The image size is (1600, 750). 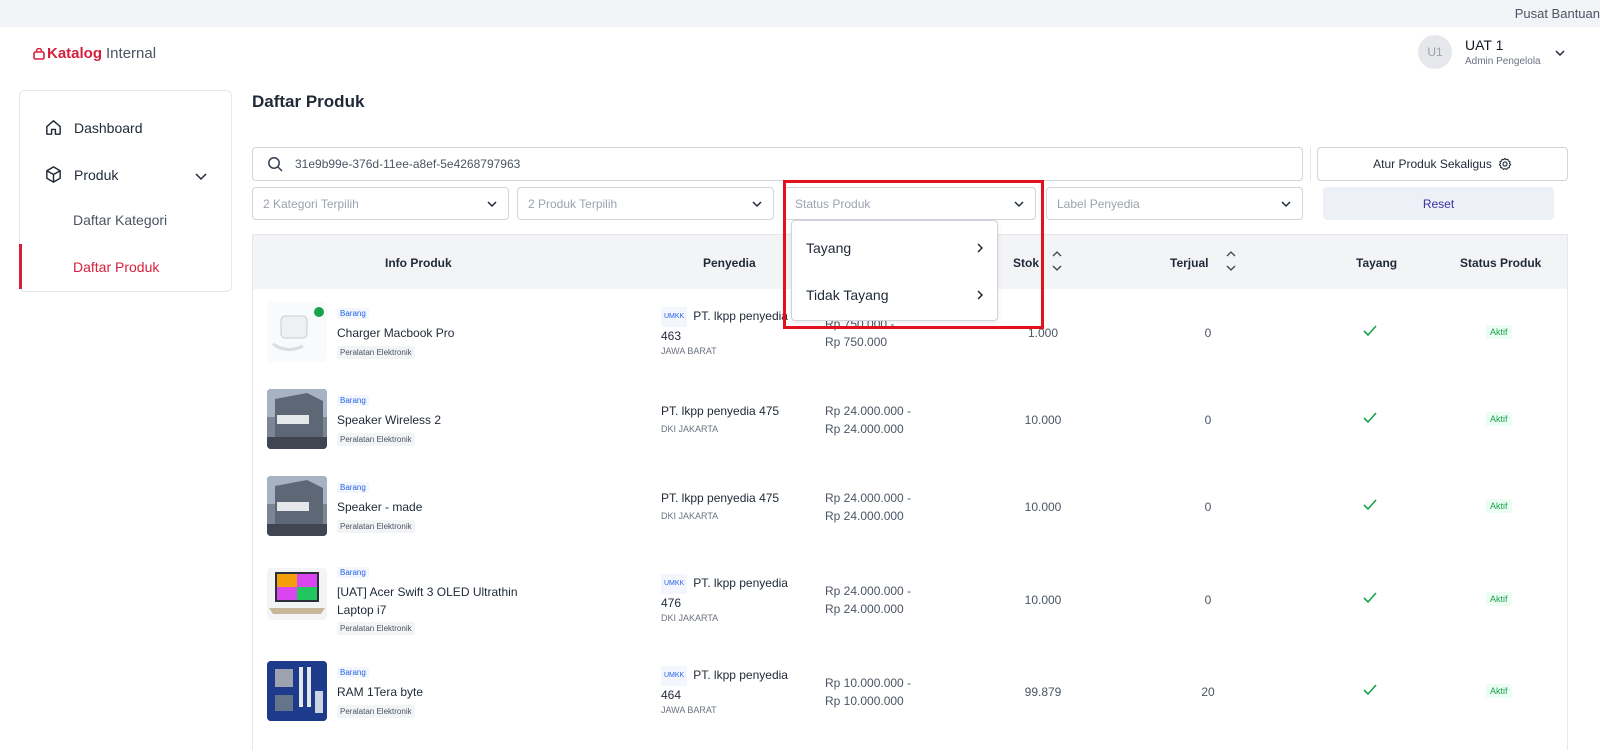 I want to click on status-produk-select-value: Status Produk, so click(x=833, y=203).